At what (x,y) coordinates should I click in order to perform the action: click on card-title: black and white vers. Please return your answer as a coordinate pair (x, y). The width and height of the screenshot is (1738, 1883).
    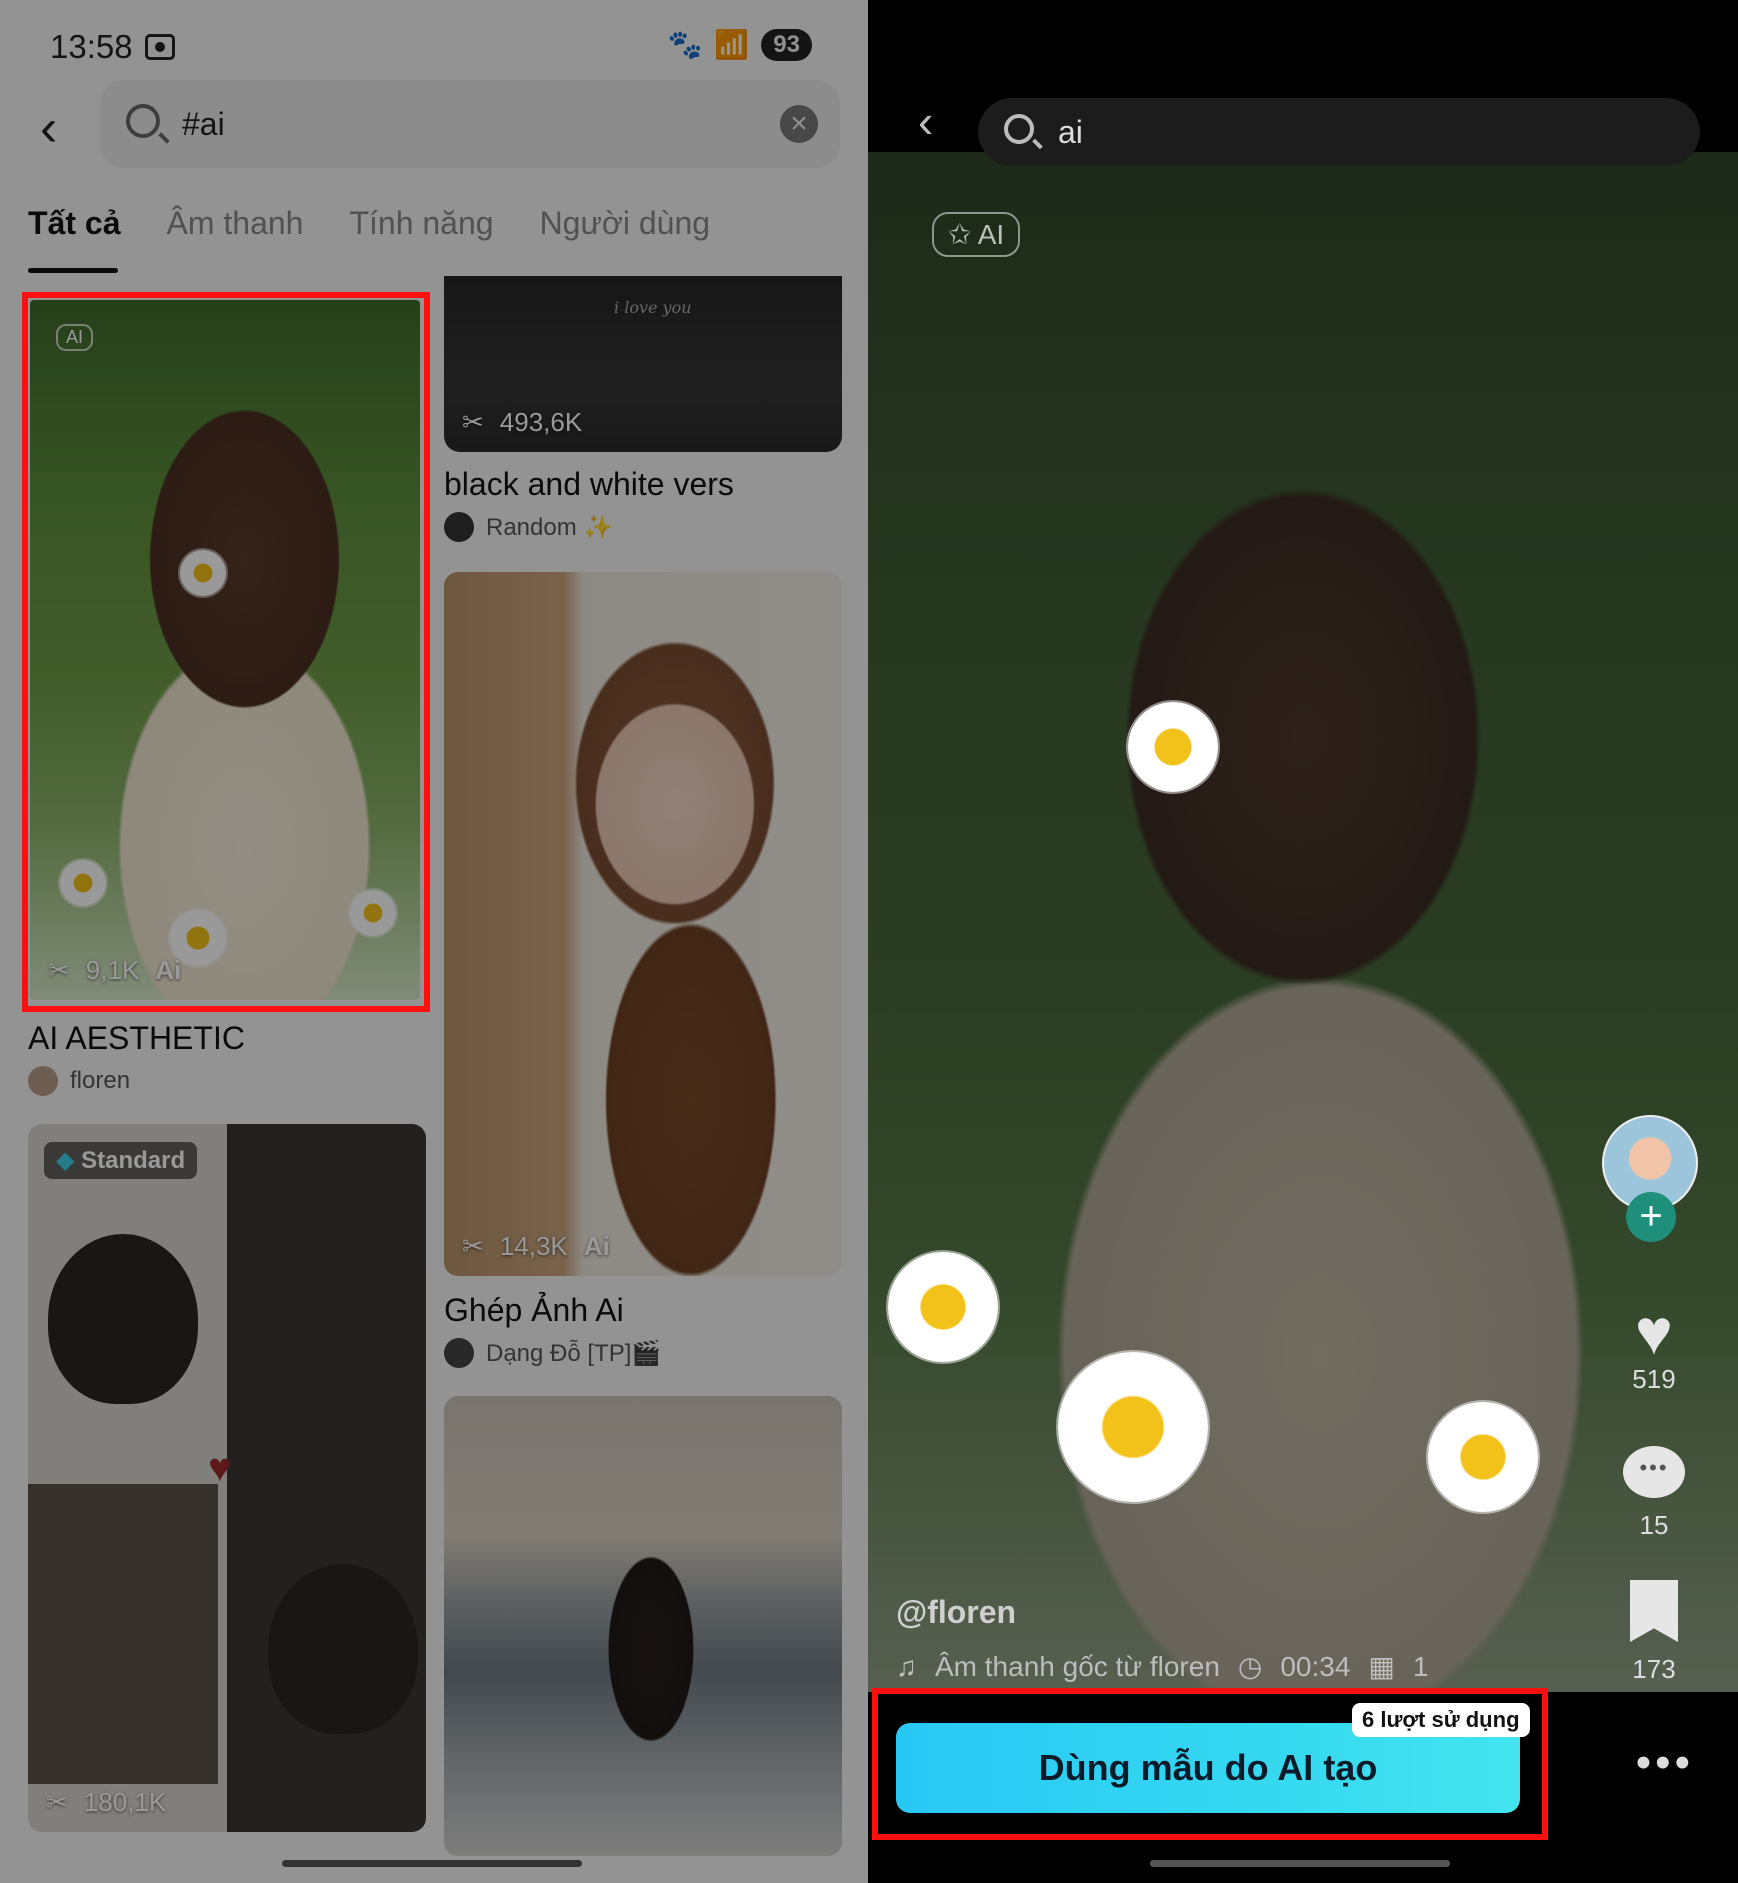
    Looking at the image, I should click on (589, 484).